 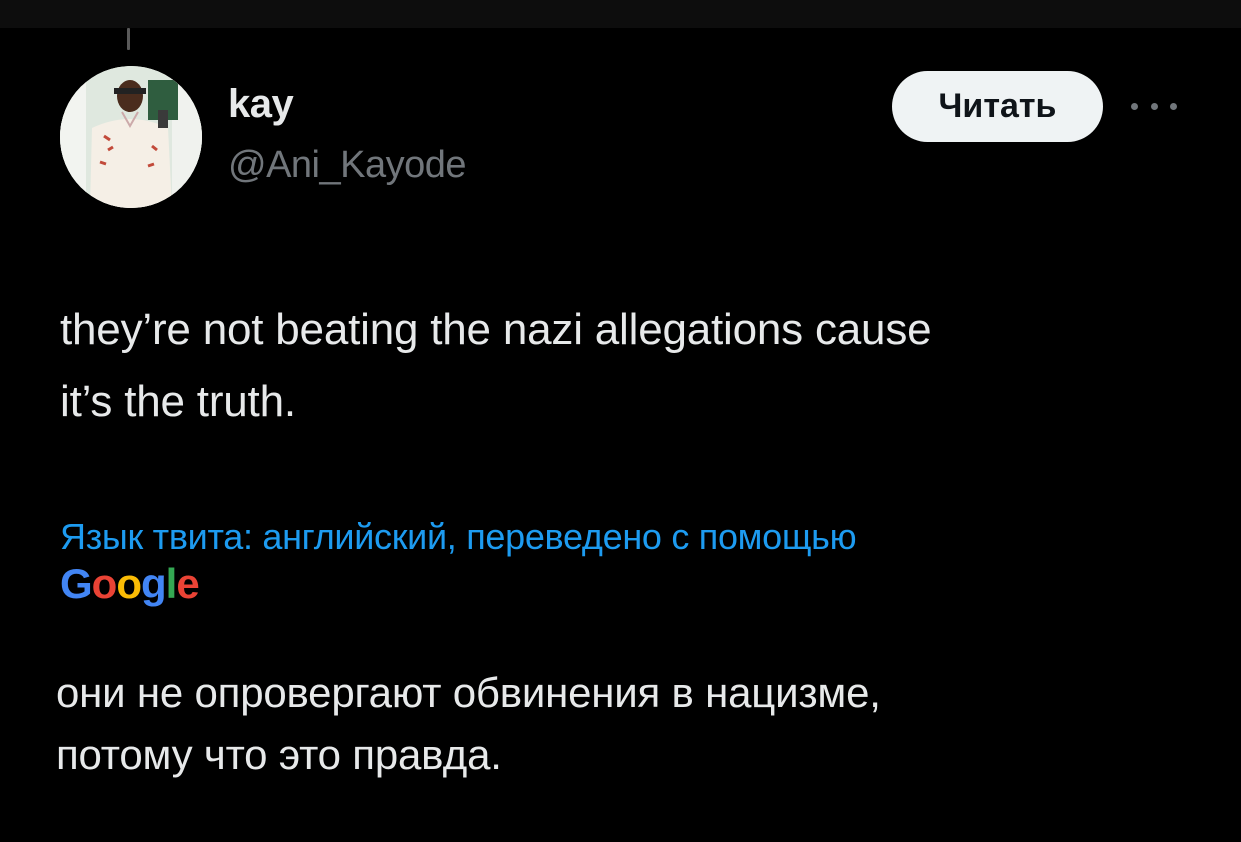 I want to click on follow-button: Читать, so click(x=997, y=106).